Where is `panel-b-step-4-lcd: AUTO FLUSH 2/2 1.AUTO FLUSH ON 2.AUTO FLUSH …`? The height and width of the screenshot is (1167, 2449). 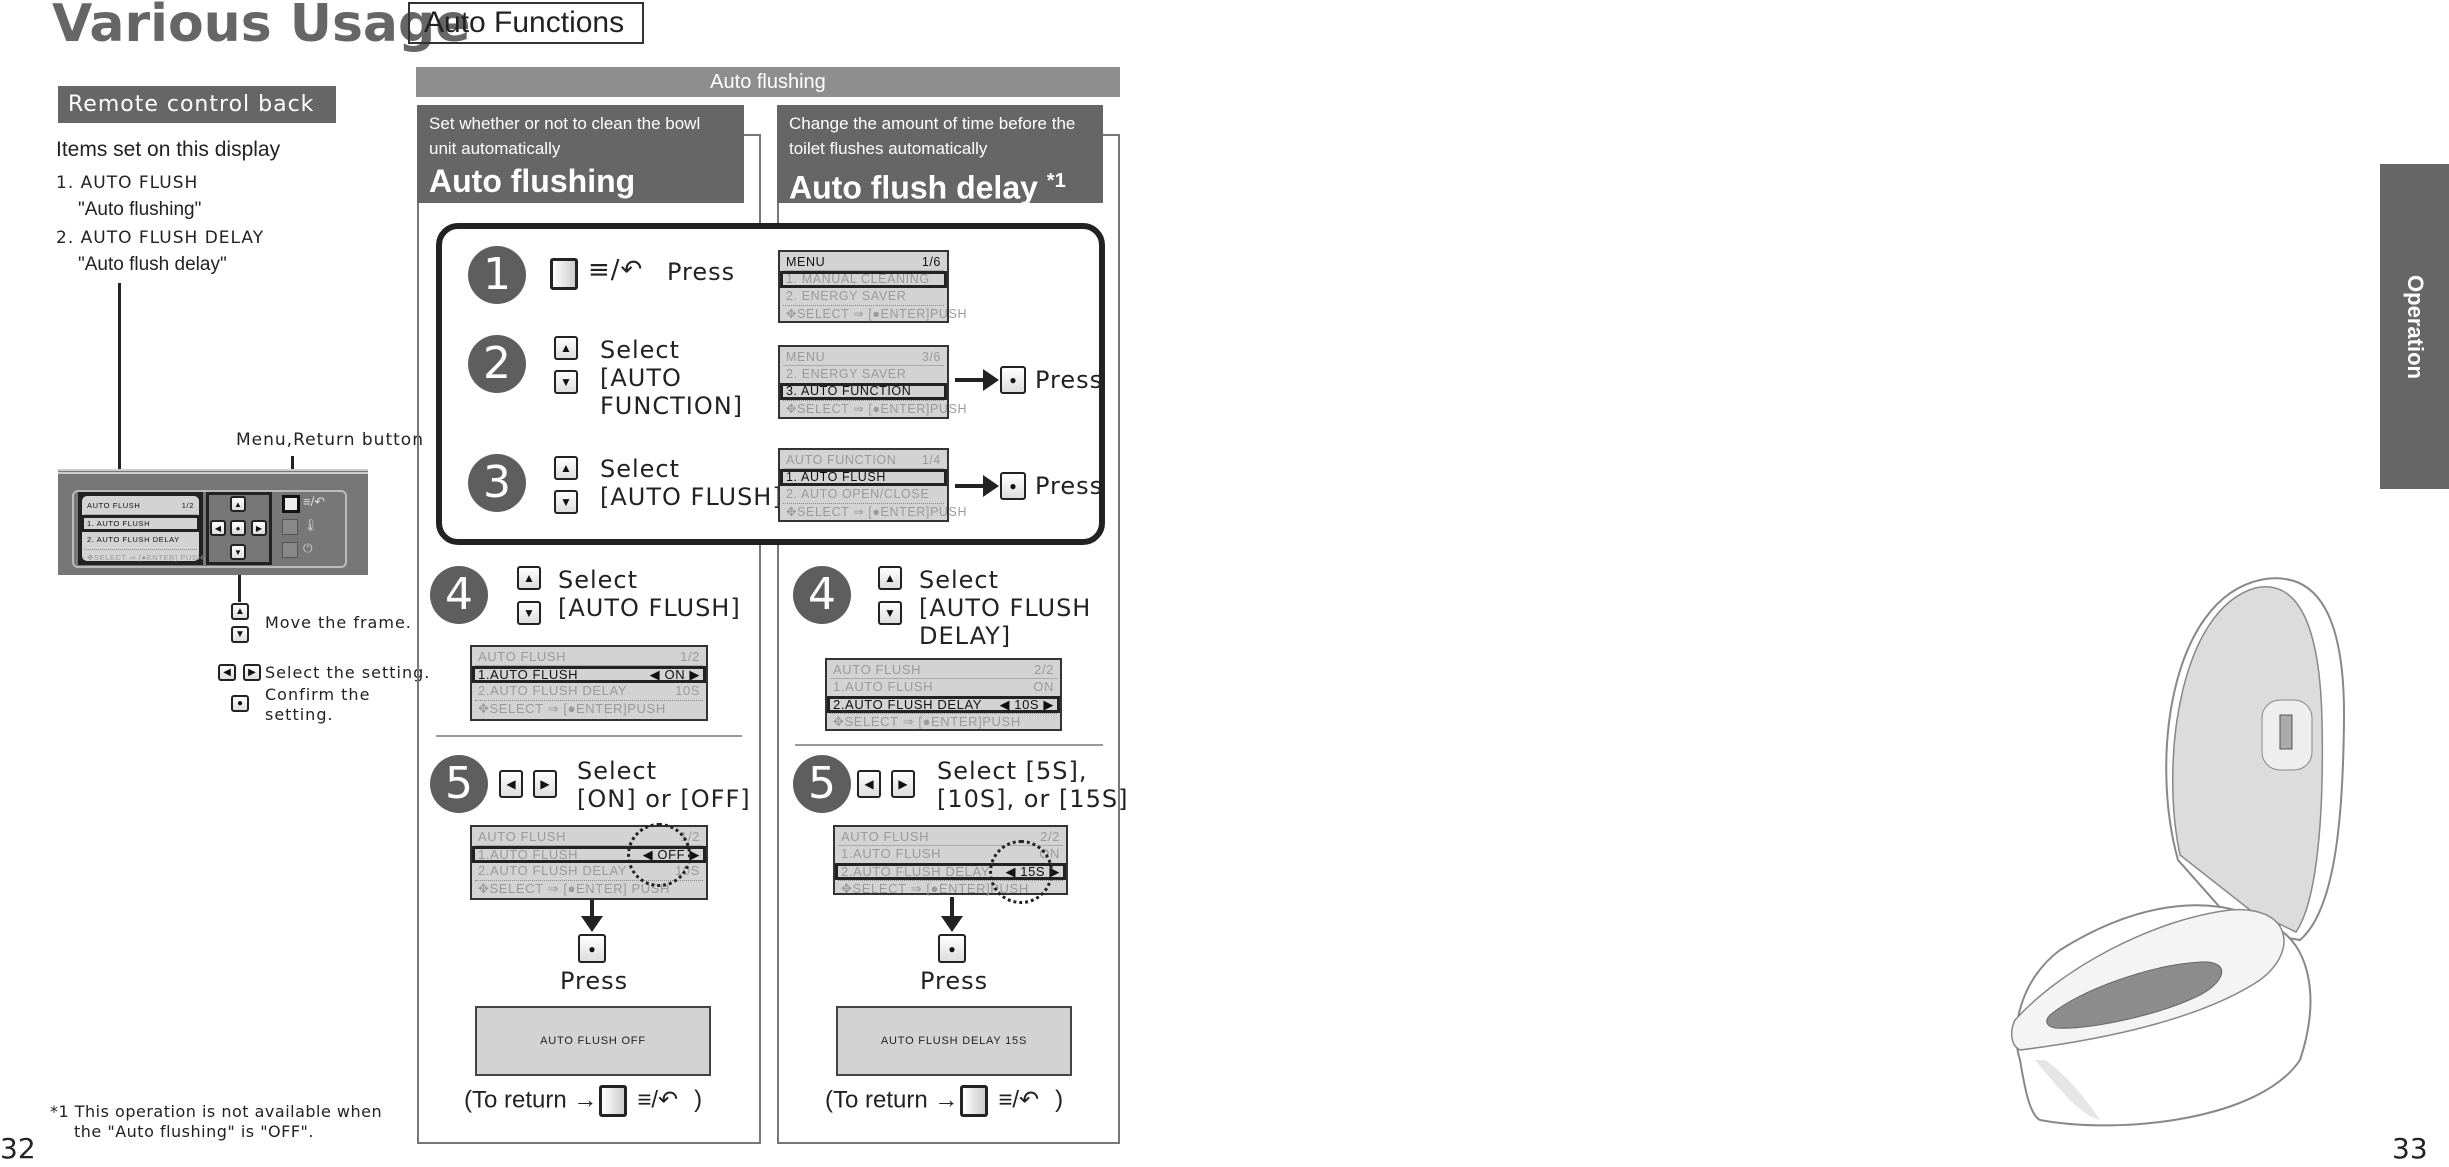
panel-b-step-4-lcd: AUTO FLUSH 2/2 1.AUTO FLUSH ON 2.AUTO FLUSH … is located at coordinates (943, 694).